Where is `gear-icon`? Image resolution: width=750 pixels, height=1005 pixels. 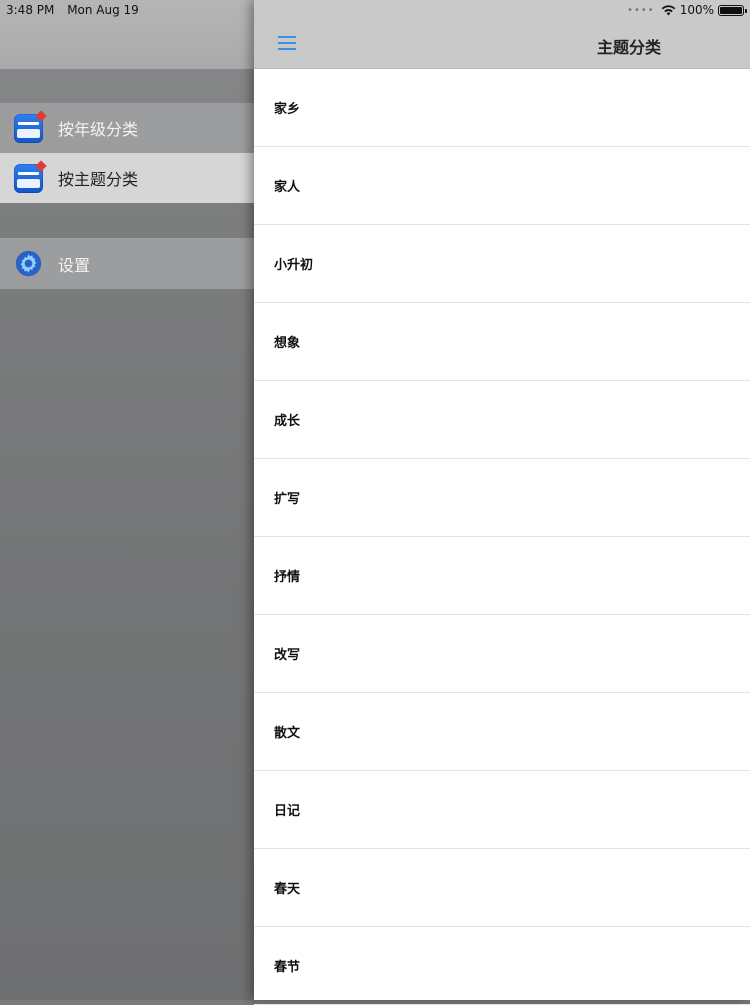 gear-icon is located at coordinates (28, 263).